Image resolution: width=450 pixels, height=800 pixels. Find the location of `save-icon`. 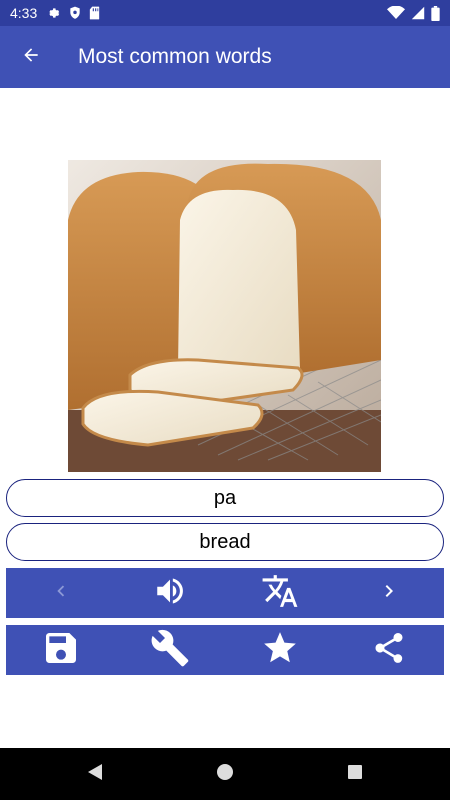

save-icon is located at coordinates (61, 650).